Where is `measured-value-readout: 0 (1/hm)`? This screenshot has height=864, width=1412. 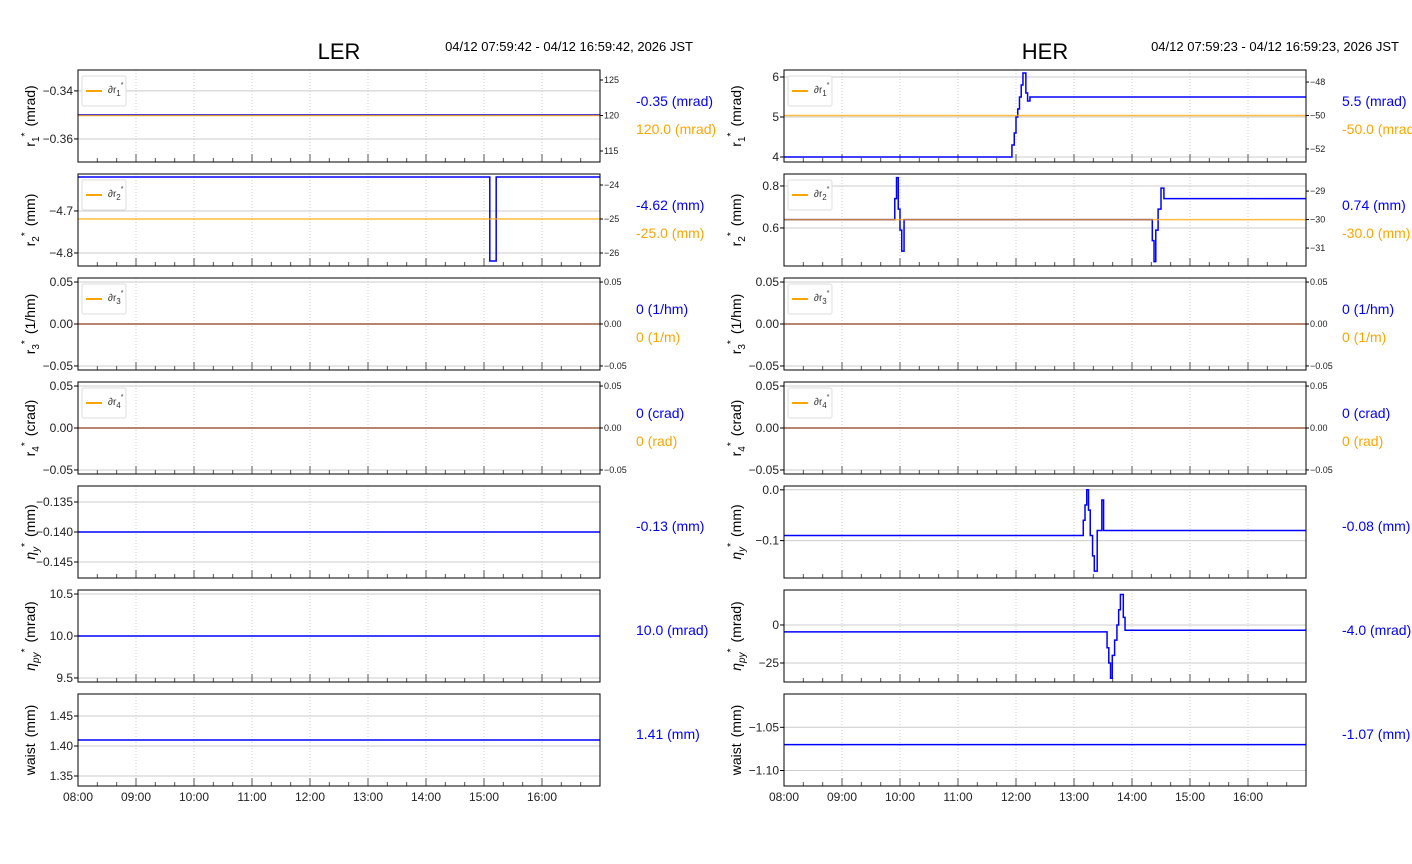
measured-value-readout: 0 (1/hm) is located at coordinates (662, 309).